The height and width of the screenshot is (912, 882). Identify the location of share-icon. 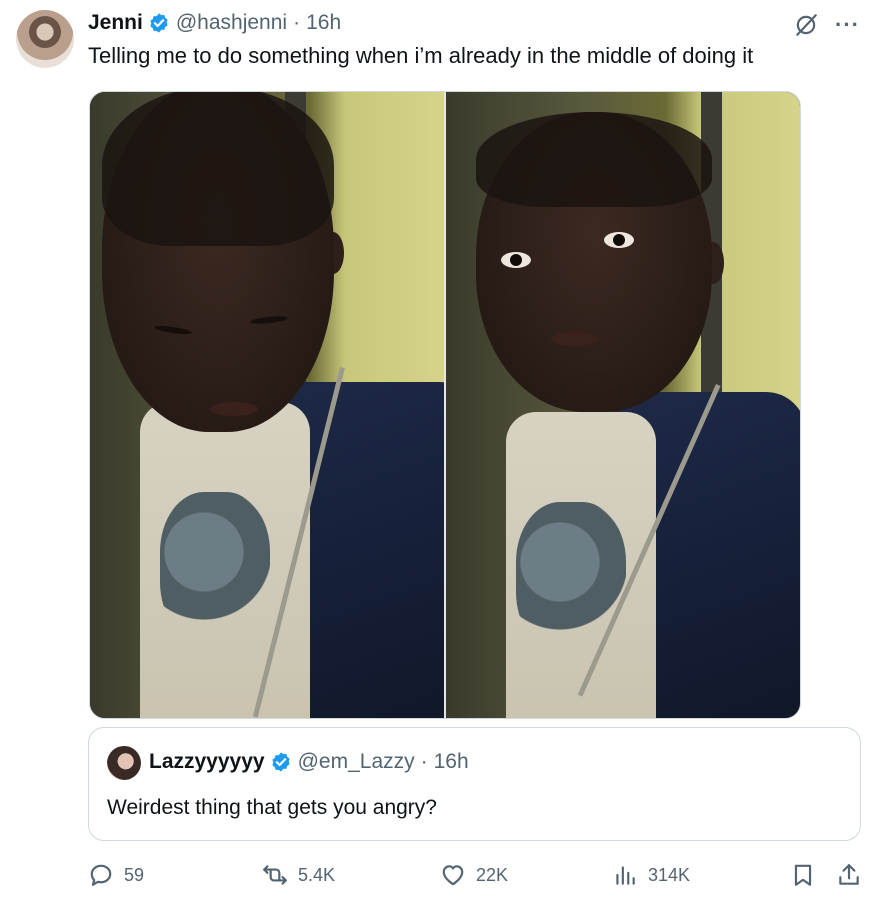
(849, 874).